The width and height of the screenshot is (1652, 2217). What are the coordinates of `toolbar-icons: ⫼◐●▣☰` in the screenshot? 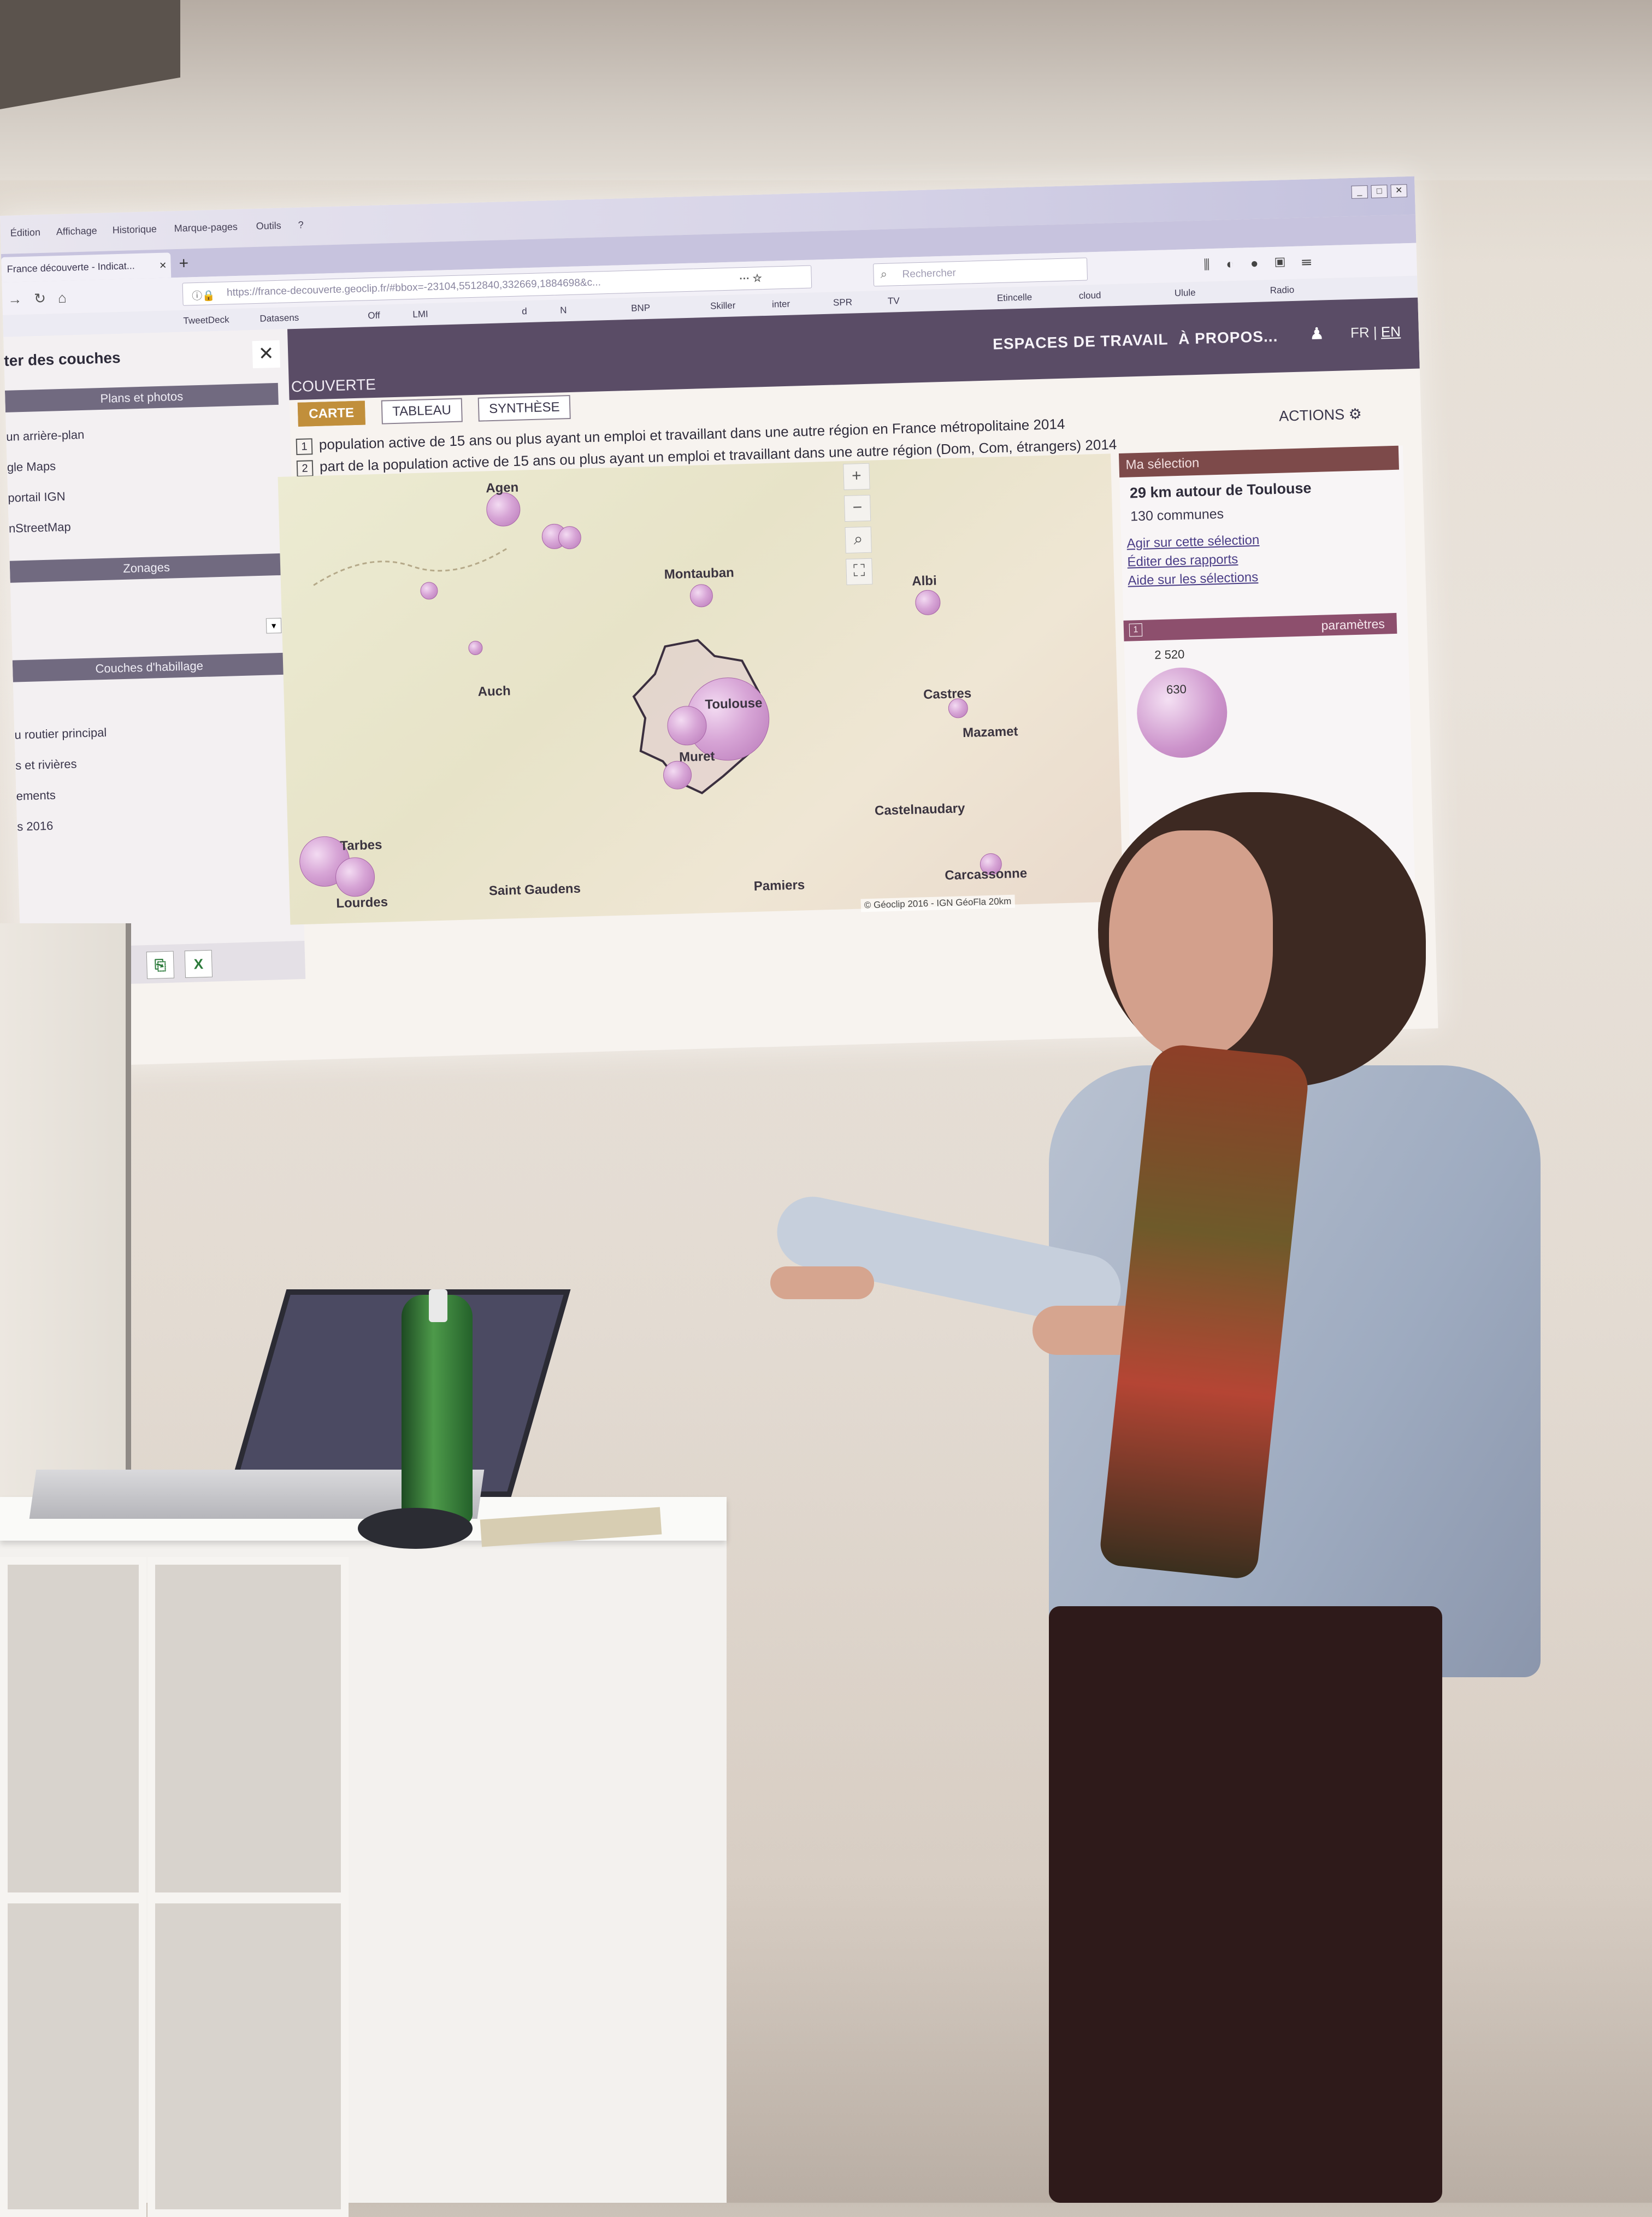 It's located at (1265, 263).